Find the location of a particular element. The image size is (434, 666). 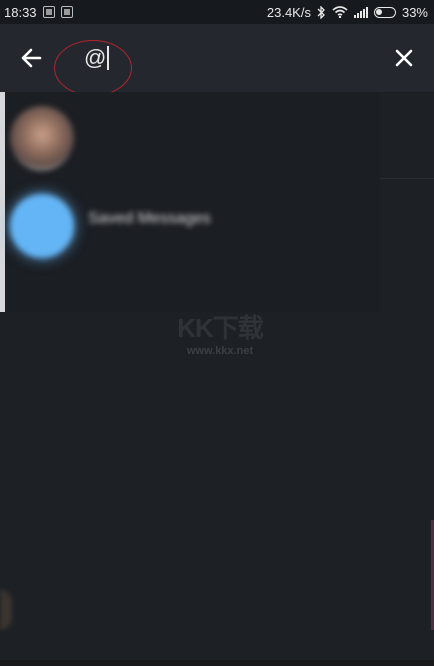

annotation-circle is located at coordinates (93, 68).